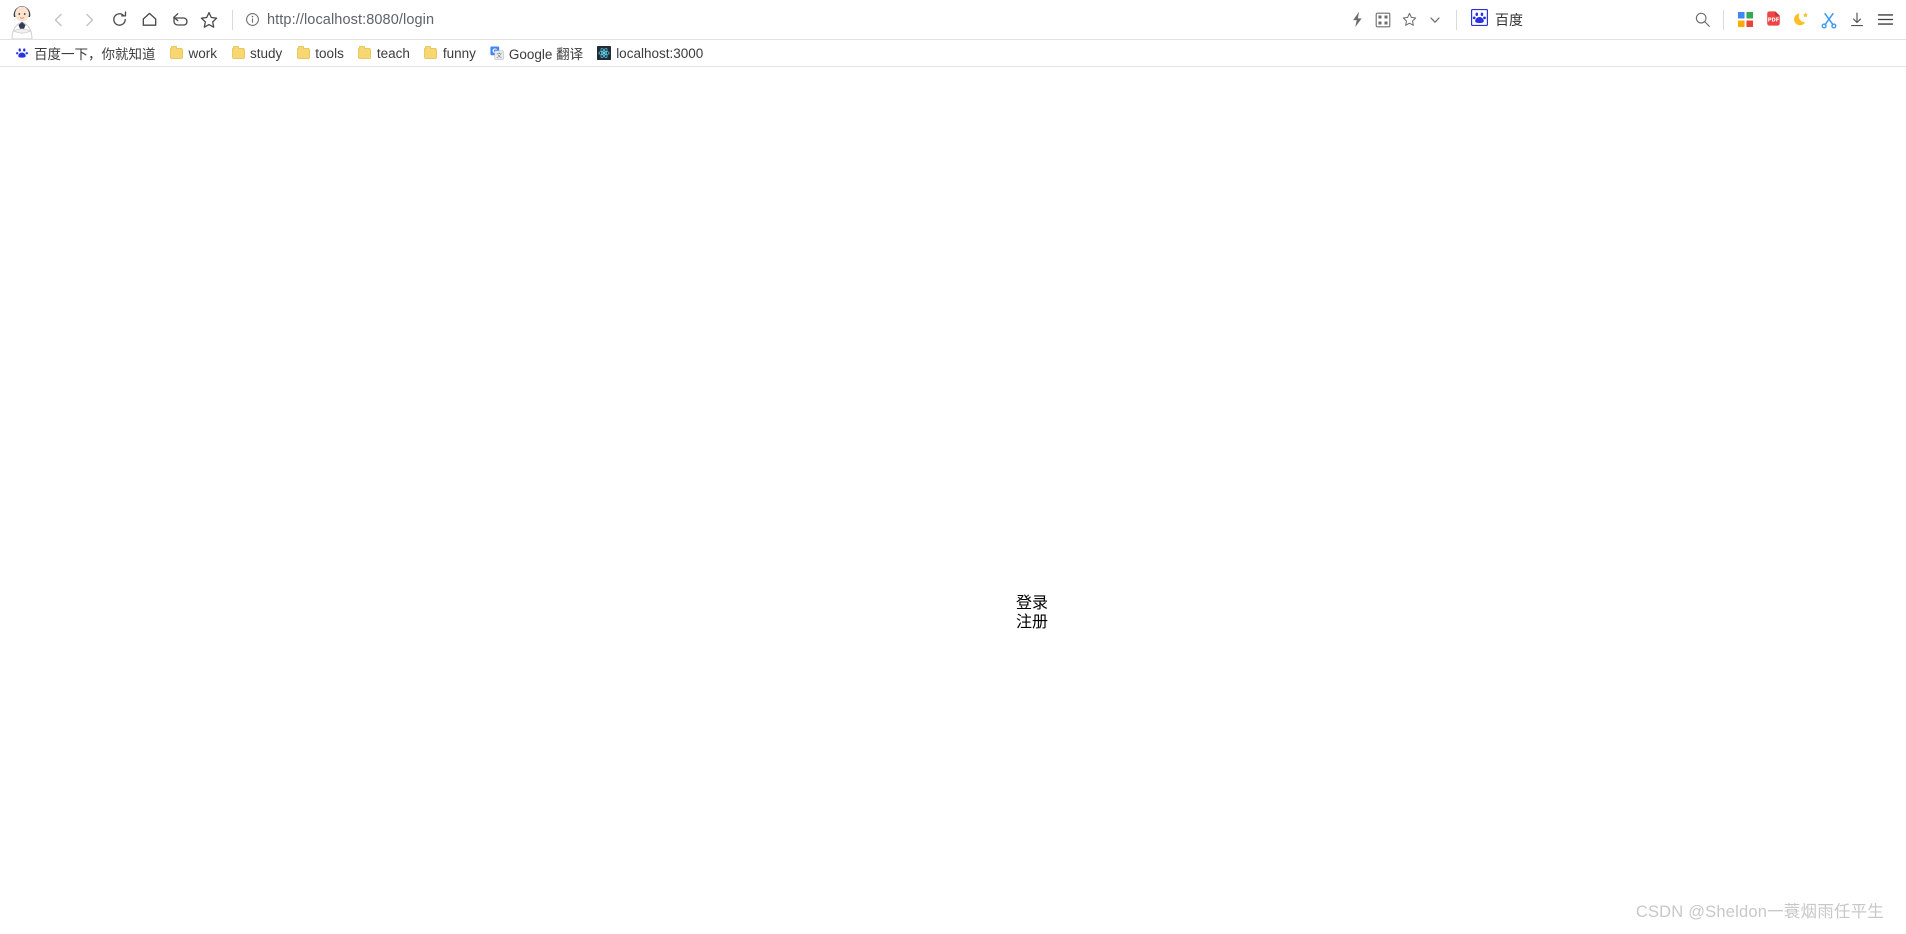 The height and width of the screenshot is (934, 1906). Describe the element at coordinates (1435, 20) in the screenshot. I see `chevron-down-icon` at that location.